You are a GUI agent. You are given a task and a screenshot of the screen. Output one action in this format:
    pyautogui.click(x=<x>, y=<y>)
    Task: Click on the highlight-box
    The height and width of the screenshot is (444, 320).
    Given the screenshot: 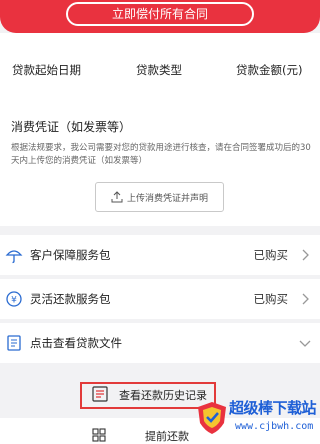 What is the action you would take?
    pyautogui.click(x=148, y=395)
    